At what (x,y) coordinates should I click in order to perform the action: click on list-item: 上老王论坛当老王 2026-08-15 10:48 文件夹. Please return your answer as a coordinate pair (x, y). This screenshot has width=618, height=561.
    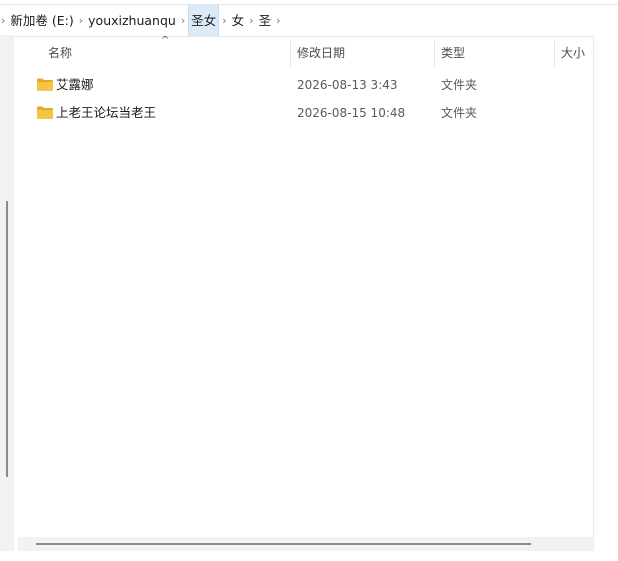
    Looking at the image, I should click on (305, 113).